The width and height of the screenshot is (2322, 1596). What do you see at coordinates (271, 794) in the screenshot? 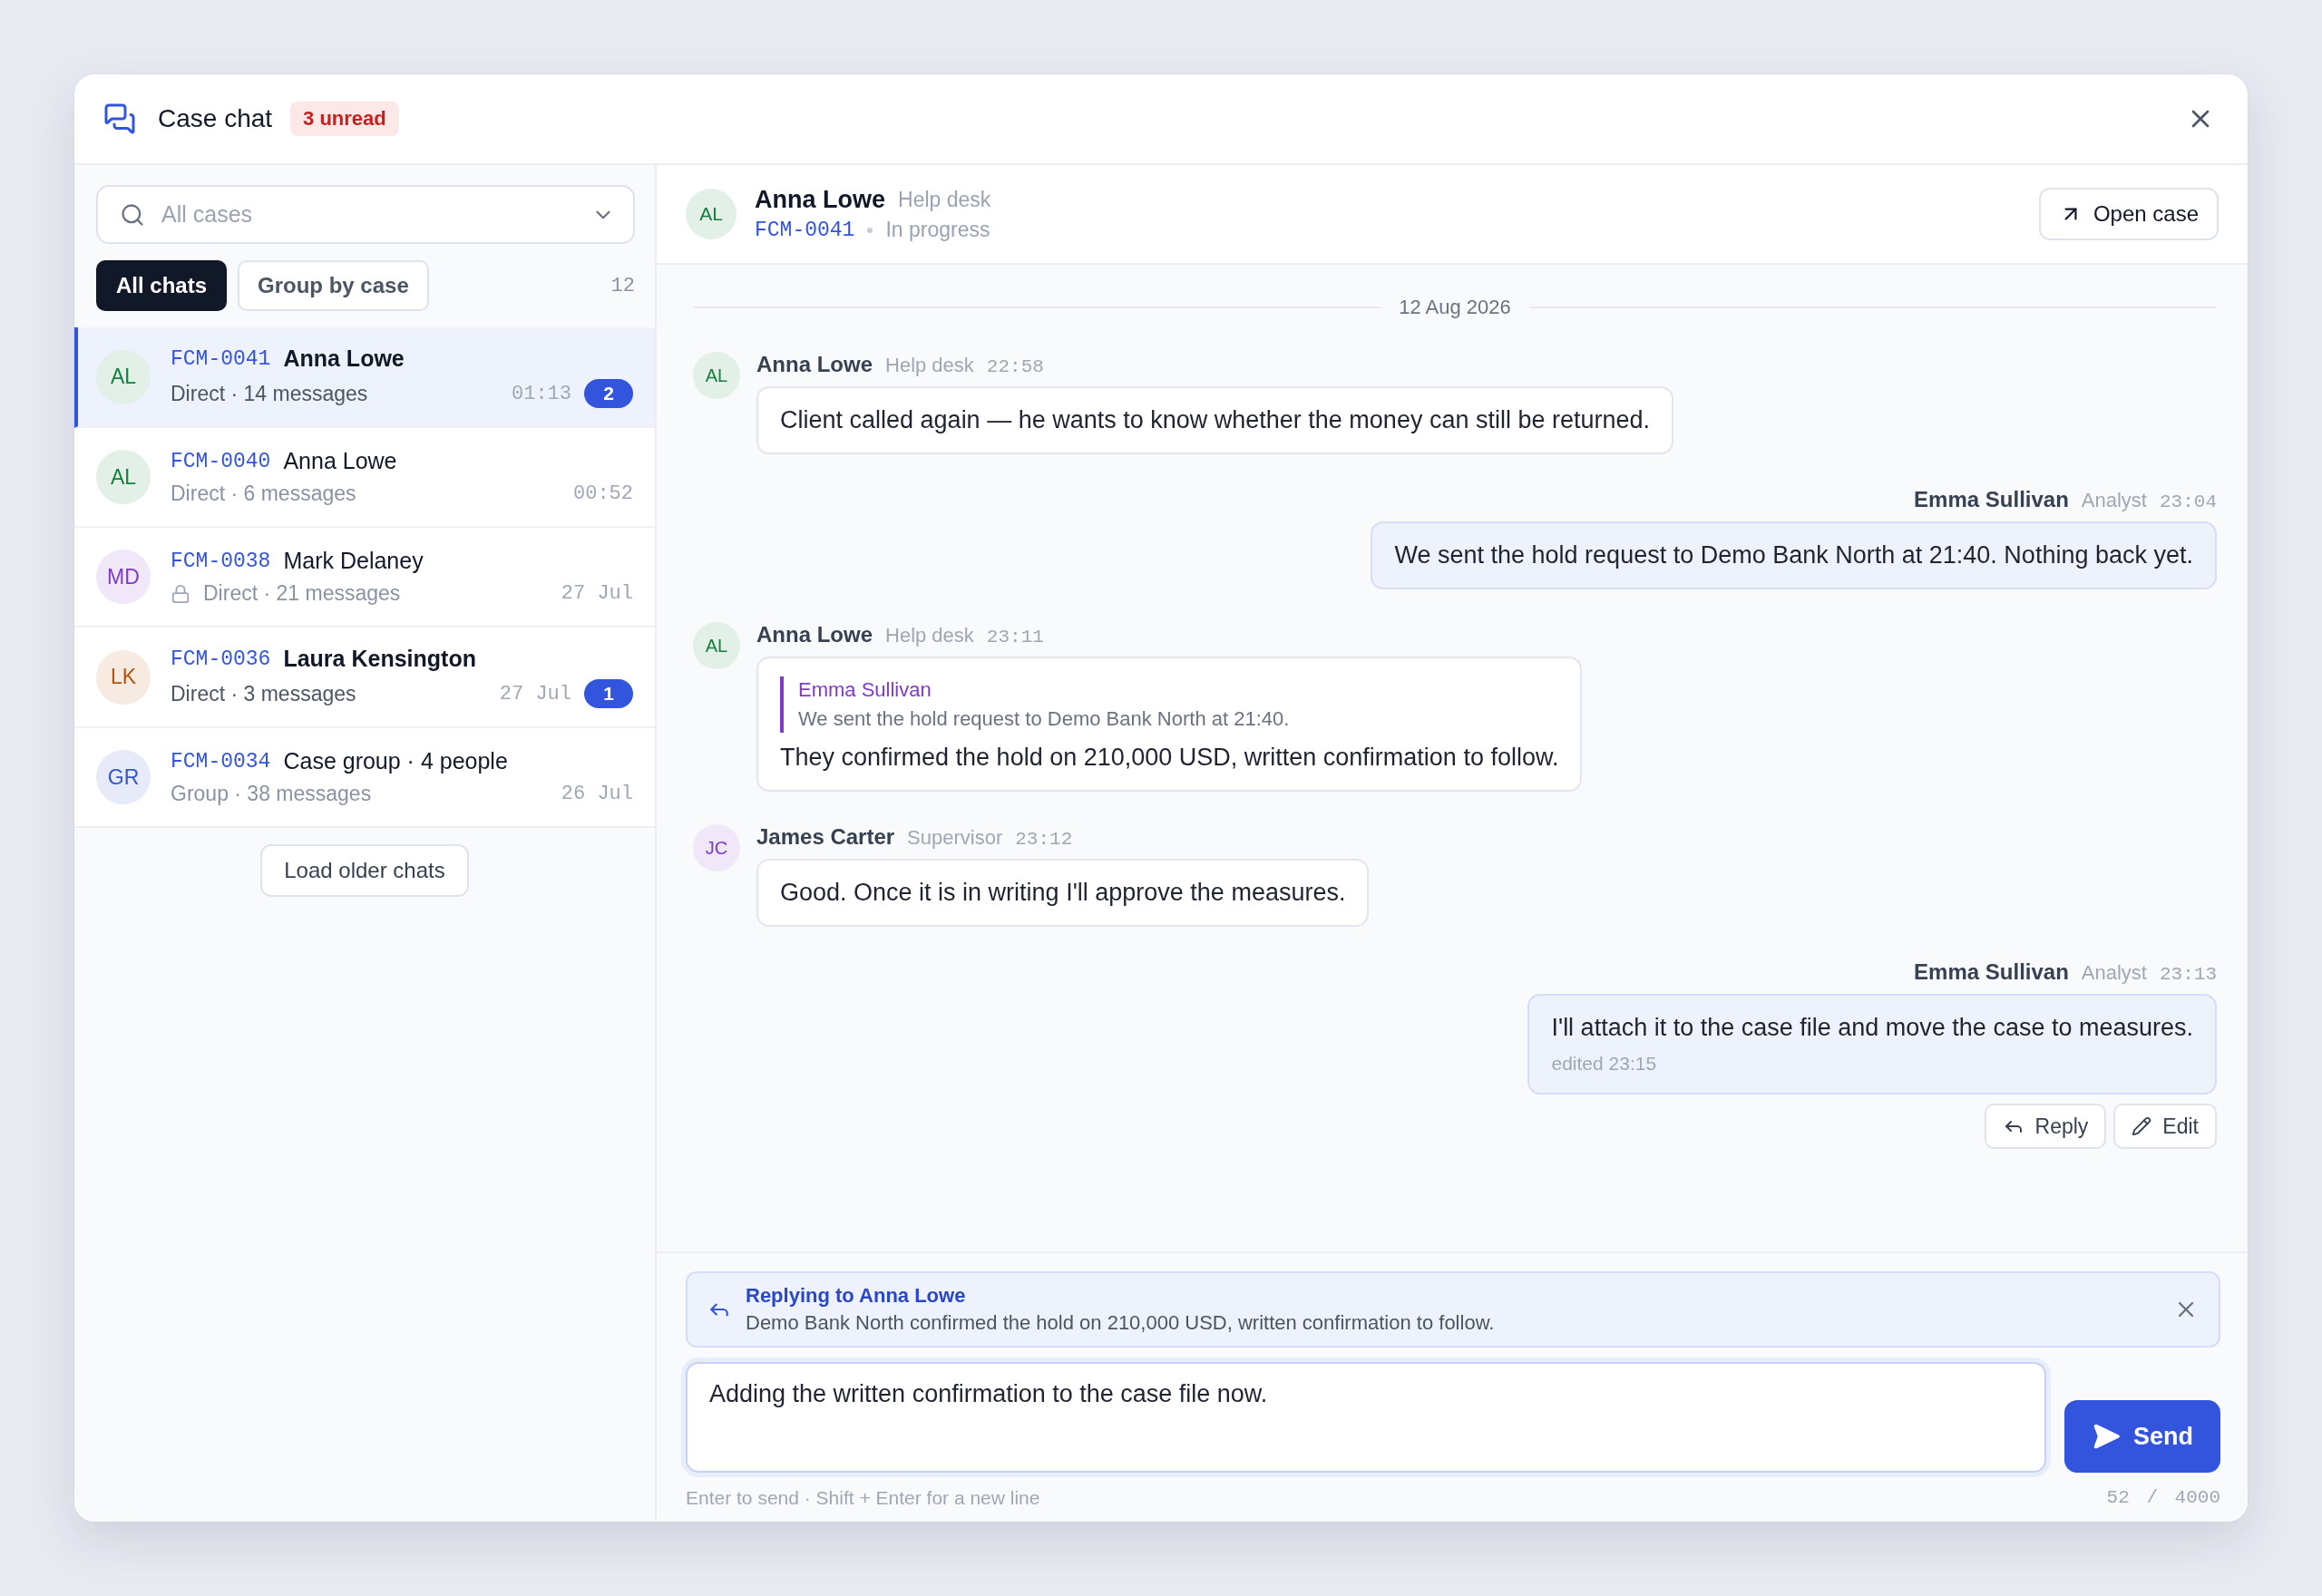
I see `chat-subtitle: Group · 38 messages` at bounding box center [271, 794].